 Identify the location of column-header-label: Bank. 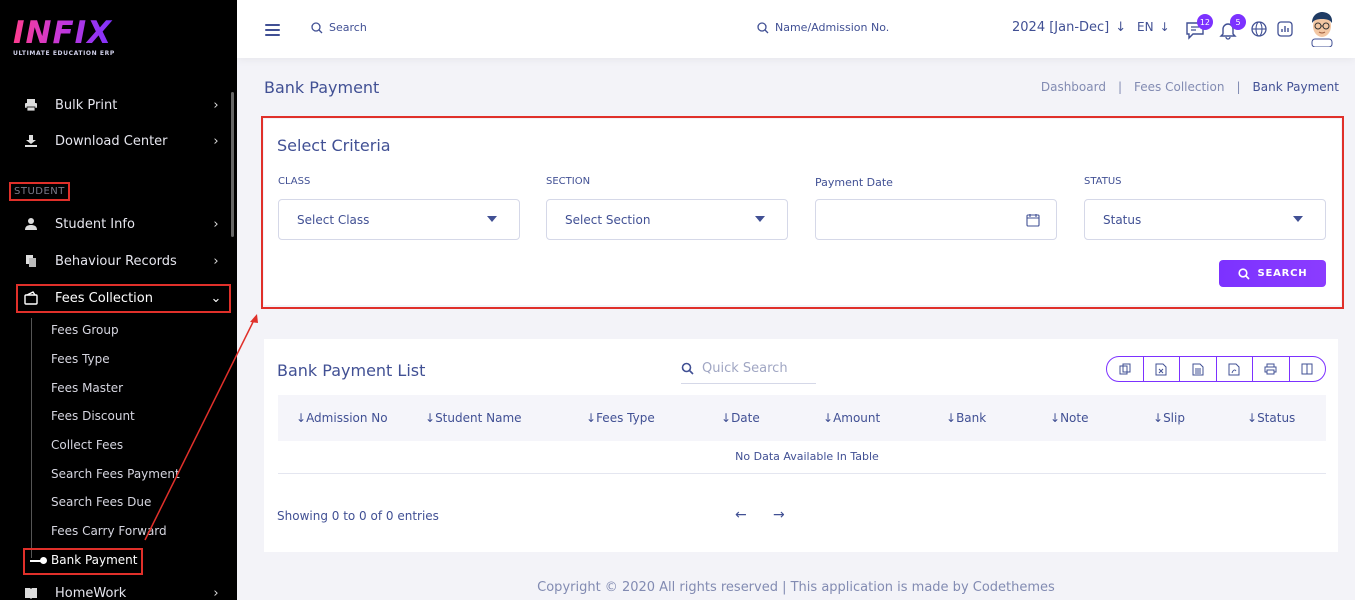
(971, 418).